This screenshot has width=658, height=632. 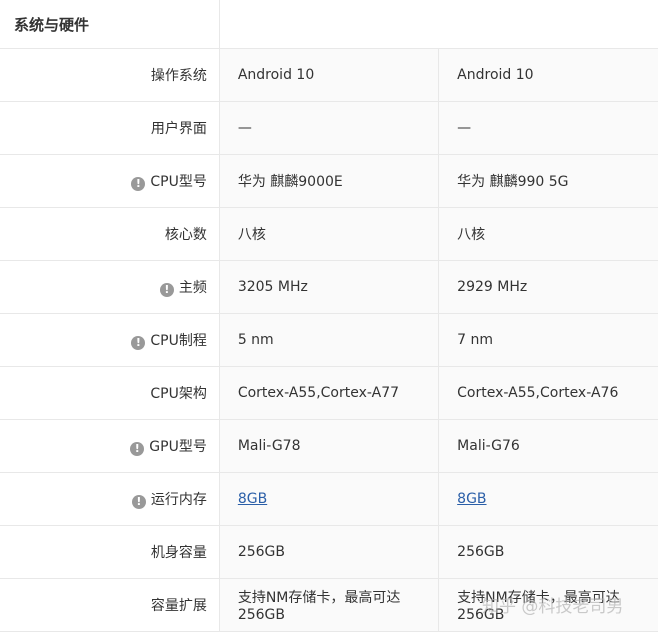 I want to click on table-row: ! 运行内存 8GB 8GB, so click(x=329, y=499).